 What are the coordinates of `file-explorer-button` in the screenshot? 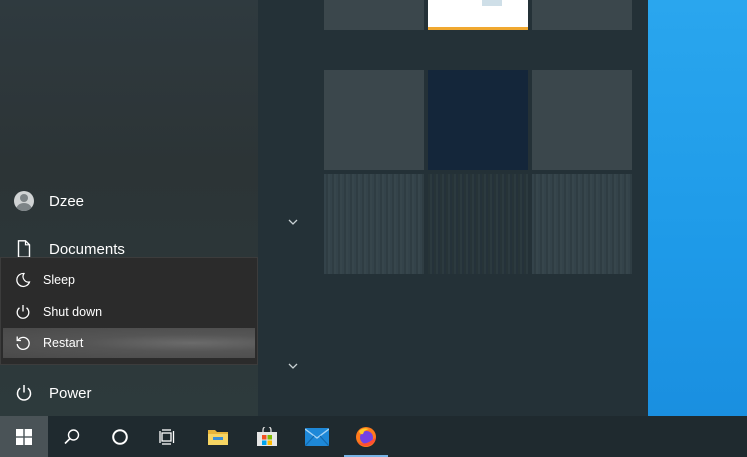 It's located at (218, 436).